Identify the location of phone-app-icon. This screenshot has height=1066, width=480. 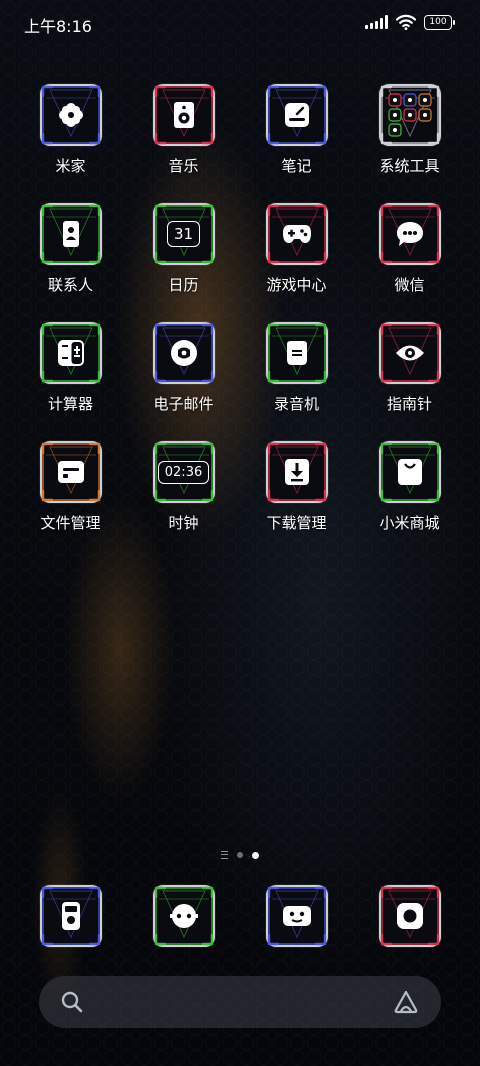
(70, 916).